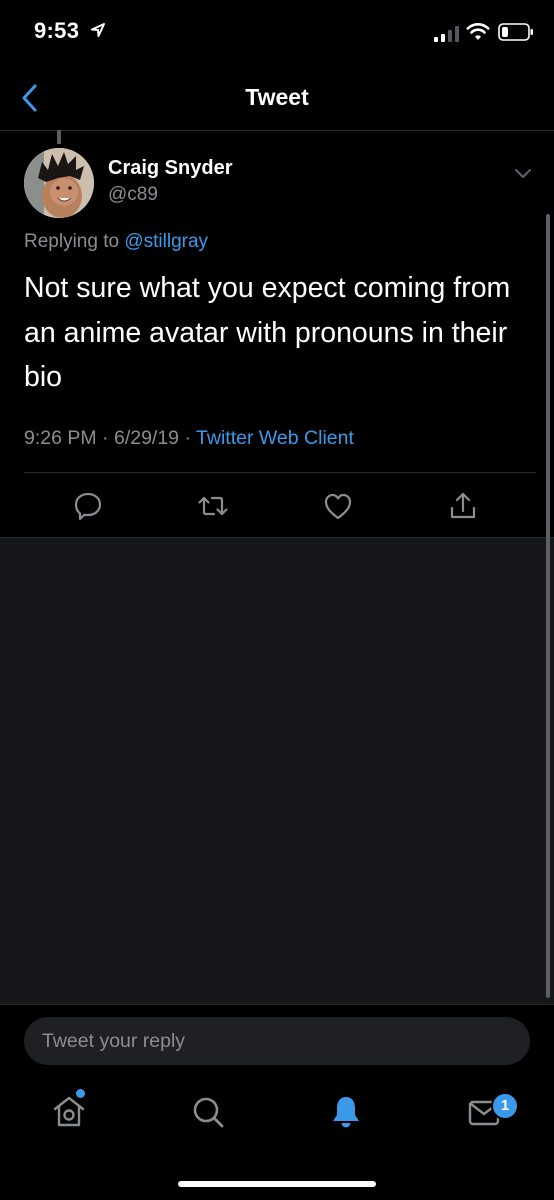 The image size is (554, 1200). I want to click on reply-placeholder: Tweet your reply, so click(114, 1041).